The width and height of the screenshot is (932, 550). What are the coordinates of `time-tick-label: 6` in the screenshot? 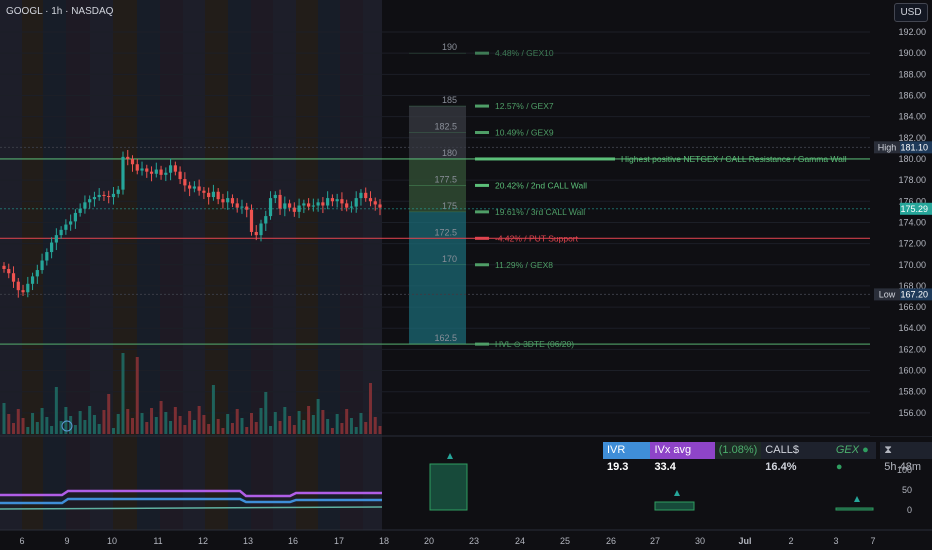 It's located at (21, 541).